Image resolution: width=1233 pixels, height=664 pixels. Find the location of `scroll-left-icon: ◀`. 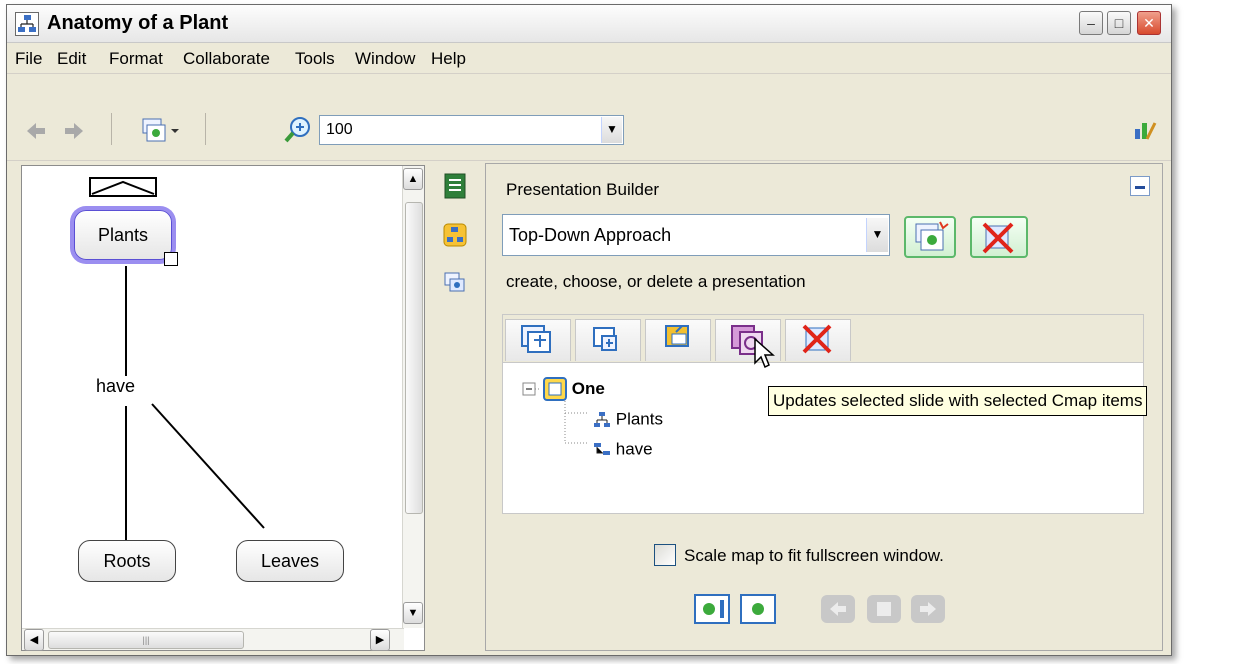

scroll-left-icon: ◀ is located at coordinates (34, 640).